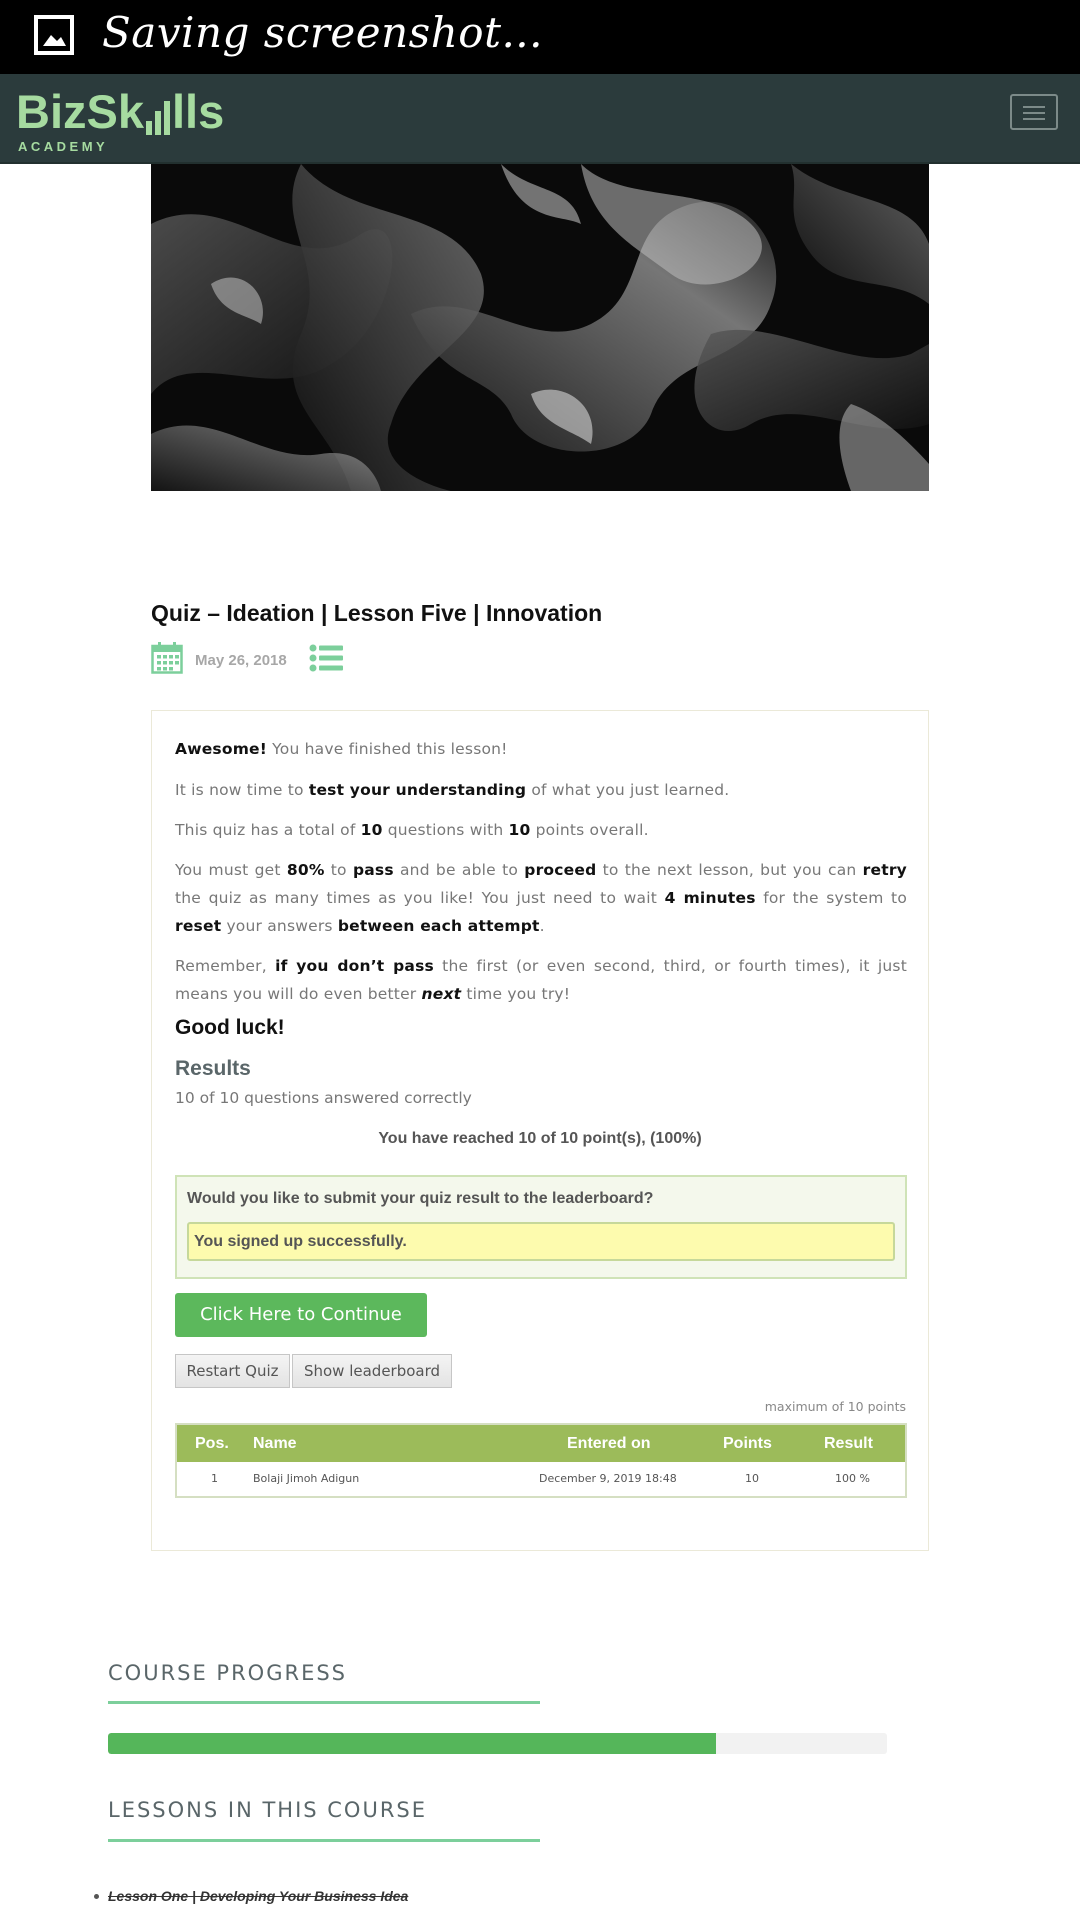  Describe the element at coordinates (306, 1478) in the screenshot. I see `row-name: Bolaji Jimoh Adigun` at that location.